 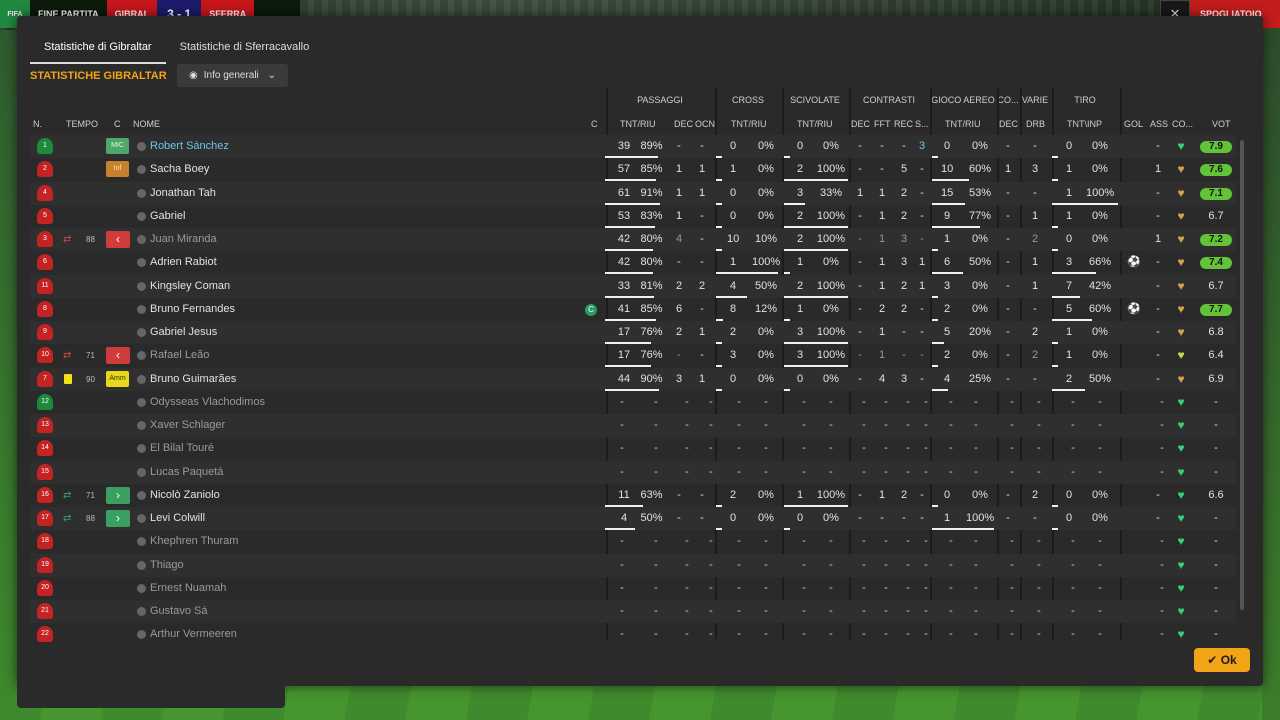 I want to click on stat-passes: 11, so click(x=624, y=495).